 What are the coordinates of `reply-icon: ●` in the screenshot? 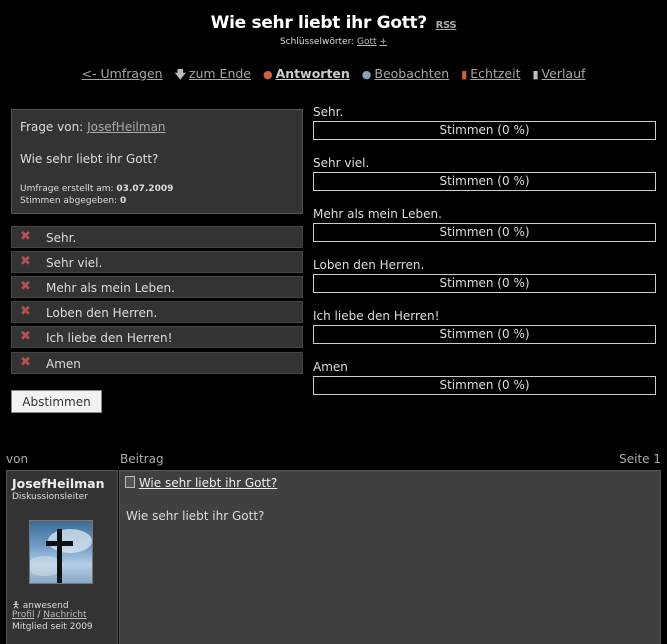 It's located at (267, 74).